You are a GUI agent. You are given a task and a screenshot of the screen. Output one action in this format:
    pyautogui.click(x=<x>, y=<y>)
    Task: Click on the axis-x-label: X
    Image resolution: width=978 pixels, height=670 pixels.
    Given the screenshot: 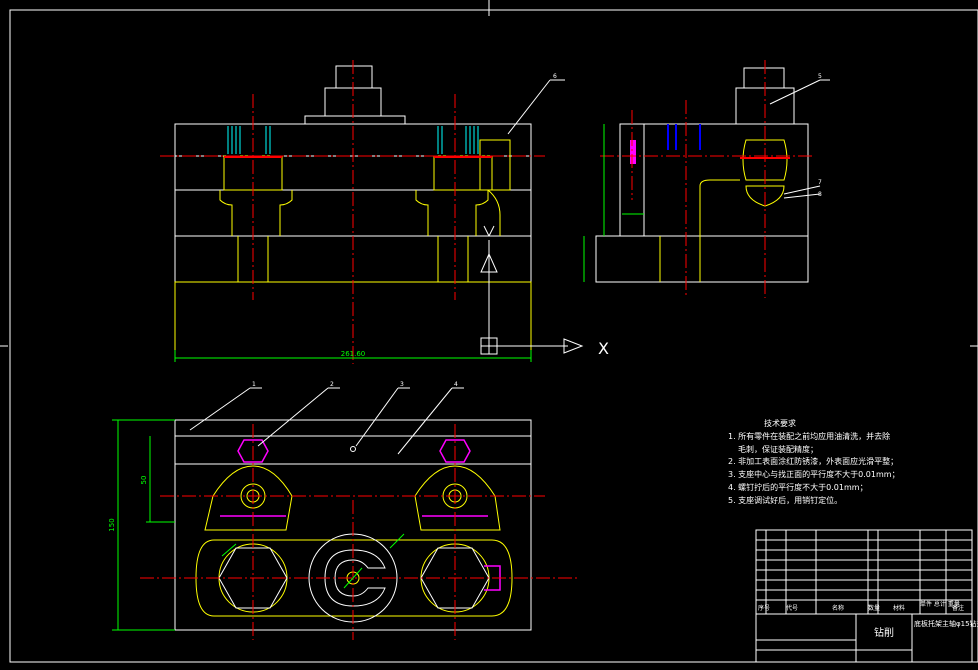 What is the action you would take?
    pyautogui.click(x=603, y=348)
    